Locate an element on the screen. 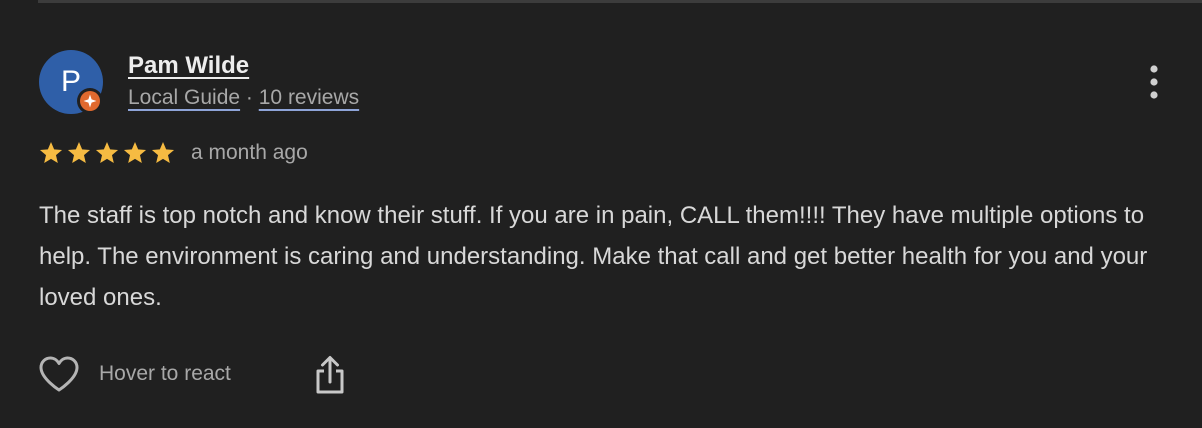 This screenshot has height=428, width=1202. more-vertical-icon is located at coordinates (1154, 82).